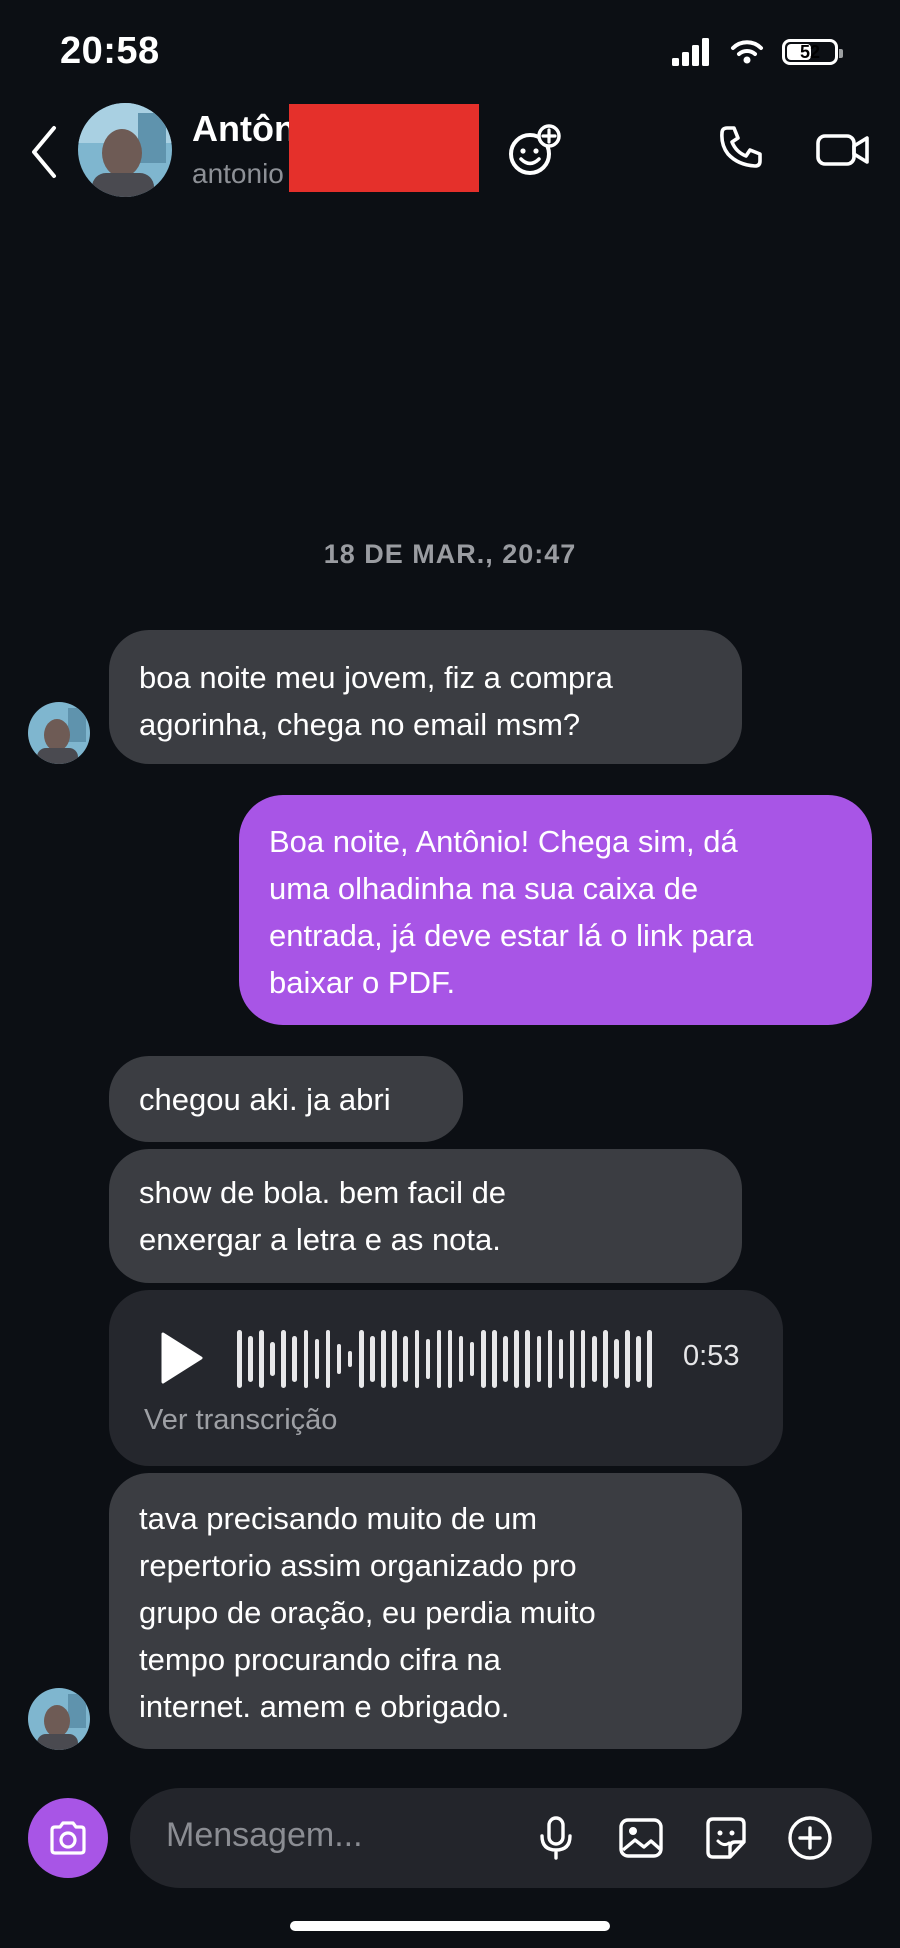 Image resolution: width=900 pixels, height=1948 pixels. Describe the element at coordinates (336, 1835) in the screenshot. I see `message-input` at that location.